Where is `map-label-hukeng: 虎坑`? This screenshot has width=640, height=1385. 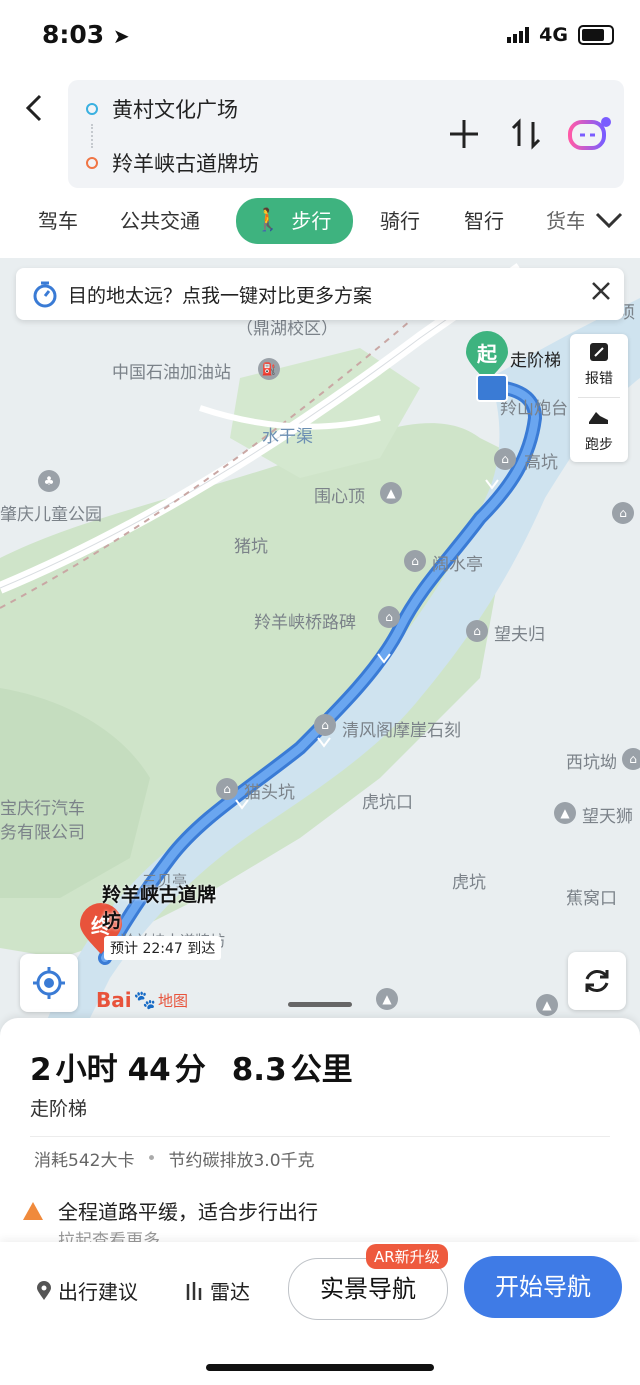 map-label-hukeng: 虎坑 is located at coordinates (469, 883).